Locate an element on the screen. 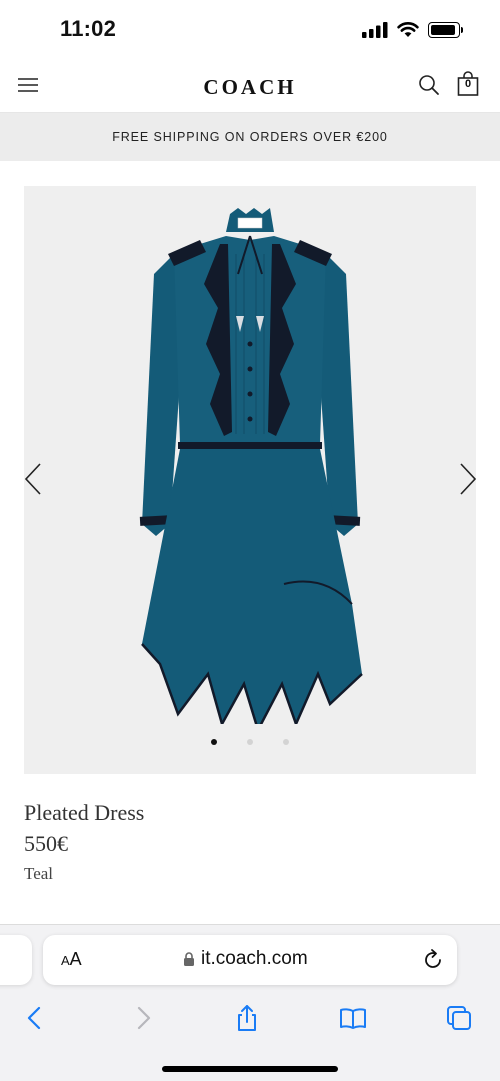  chevron-left-icon is located at coordinates (32, 479).